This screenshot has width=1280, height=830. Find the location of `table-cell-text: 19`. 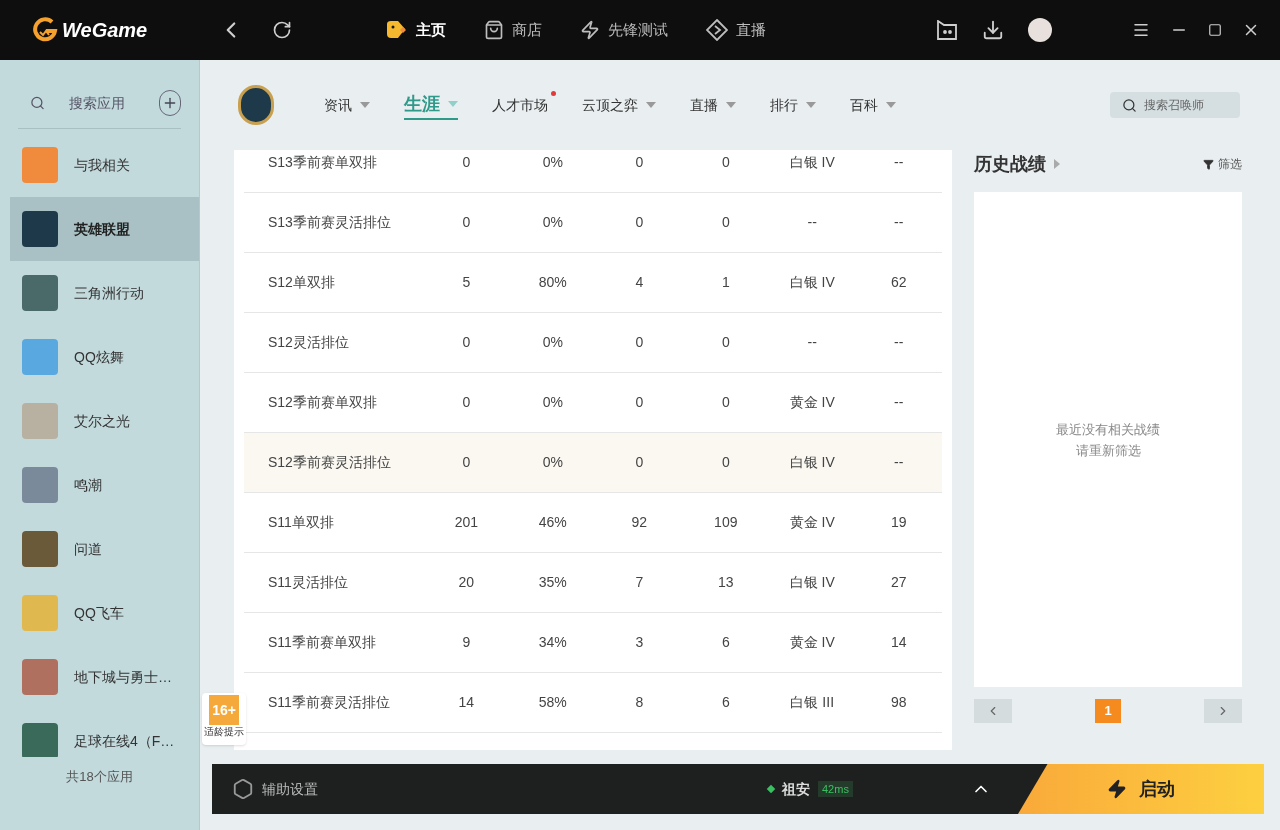

table-cell-text: 19 is located at coordinates (898, 522).